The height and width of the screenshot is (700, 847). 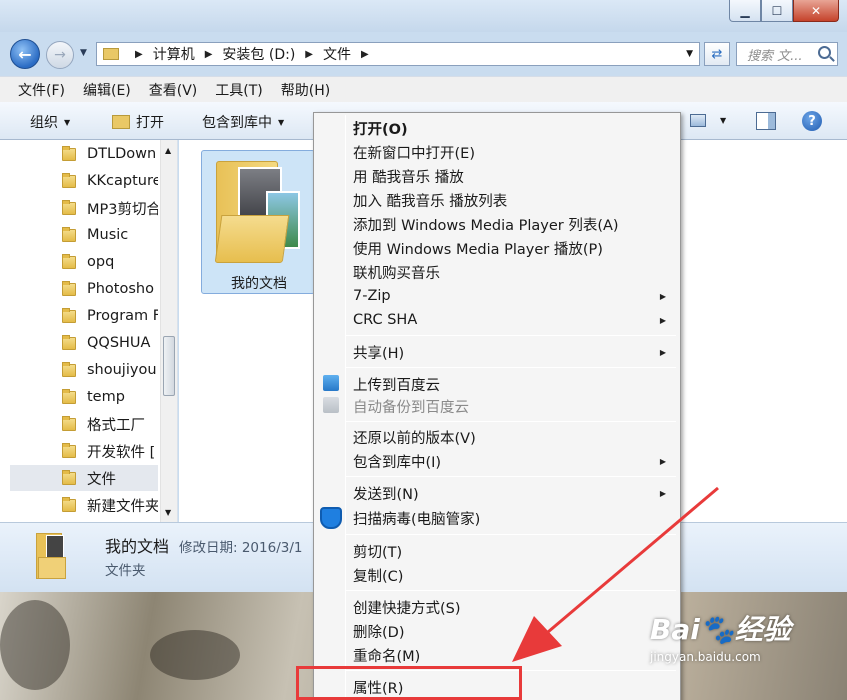 I want to click on menu-item-7zip: 7-Zip ▶, so click(x=497, y=296).